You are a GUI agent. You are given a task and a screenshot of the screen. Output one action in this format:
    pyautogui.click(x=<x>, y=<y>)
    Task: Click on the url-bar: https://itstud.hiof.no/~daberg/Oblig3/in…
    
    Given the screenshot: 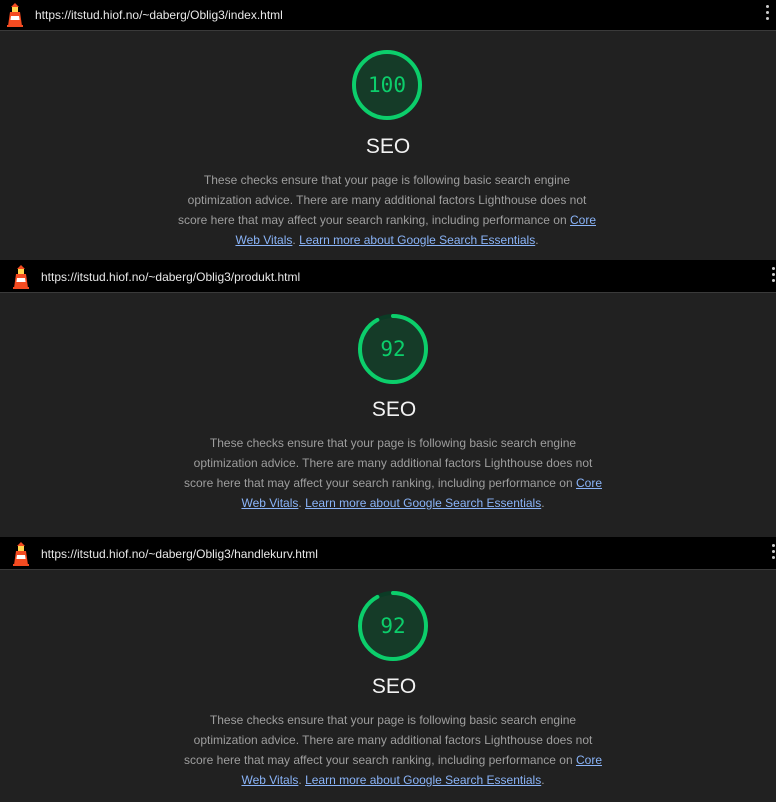 What is the action you would take?
    pyautogui.click(x=388, y=15)
    